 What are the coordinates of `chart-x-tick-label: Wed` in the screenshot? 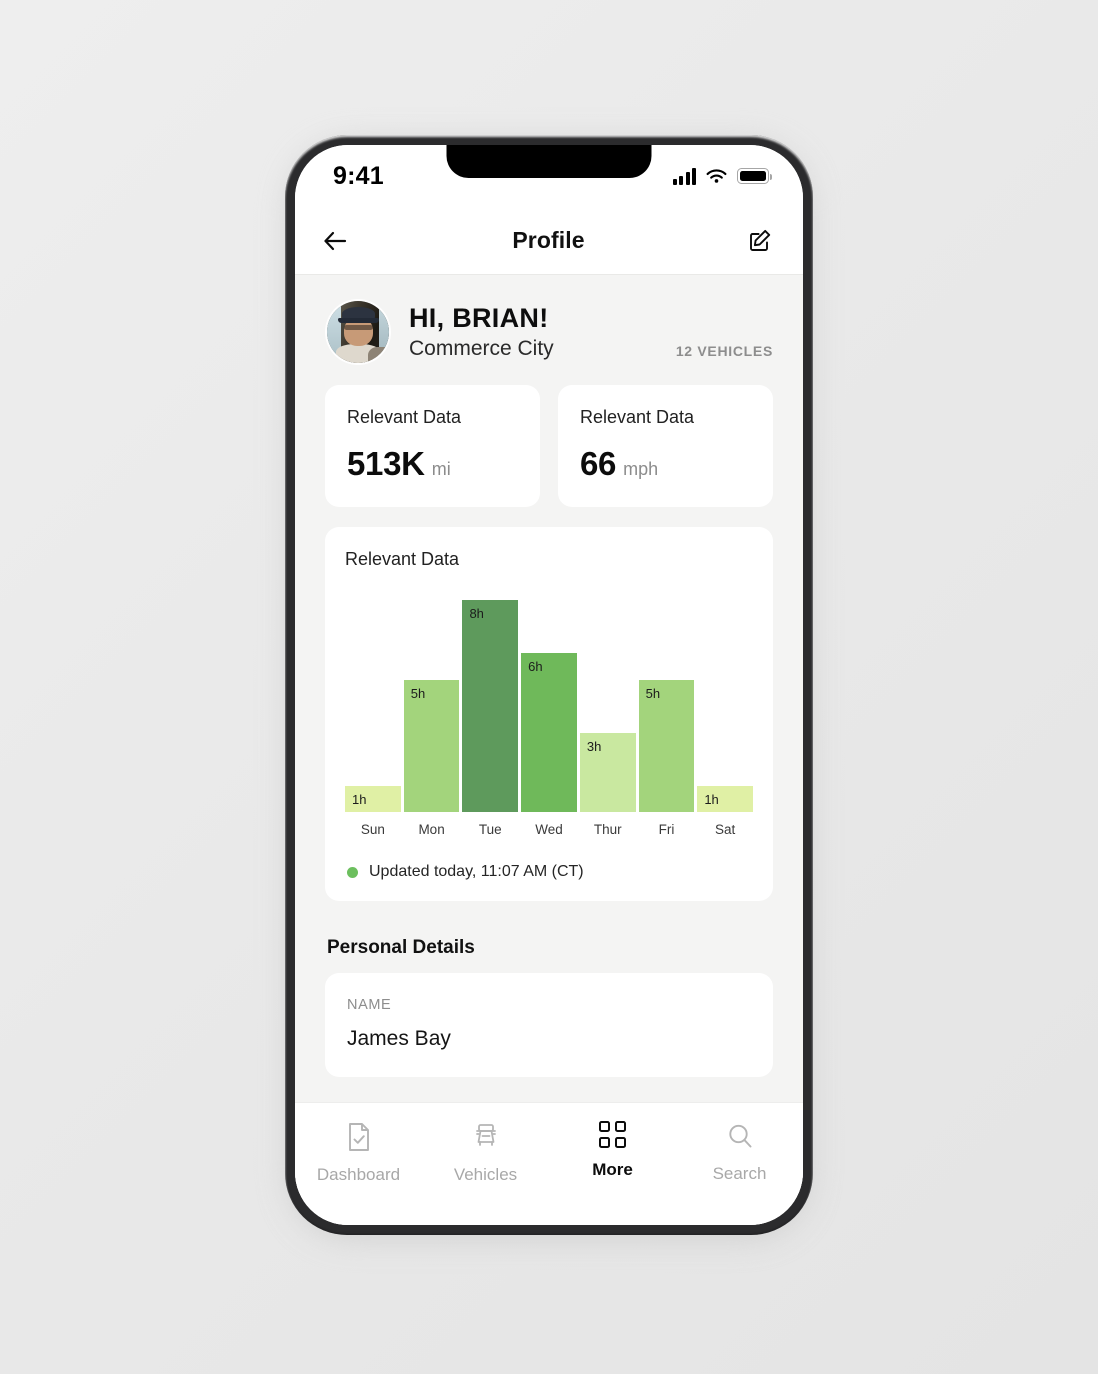 It's located at (549, 829).